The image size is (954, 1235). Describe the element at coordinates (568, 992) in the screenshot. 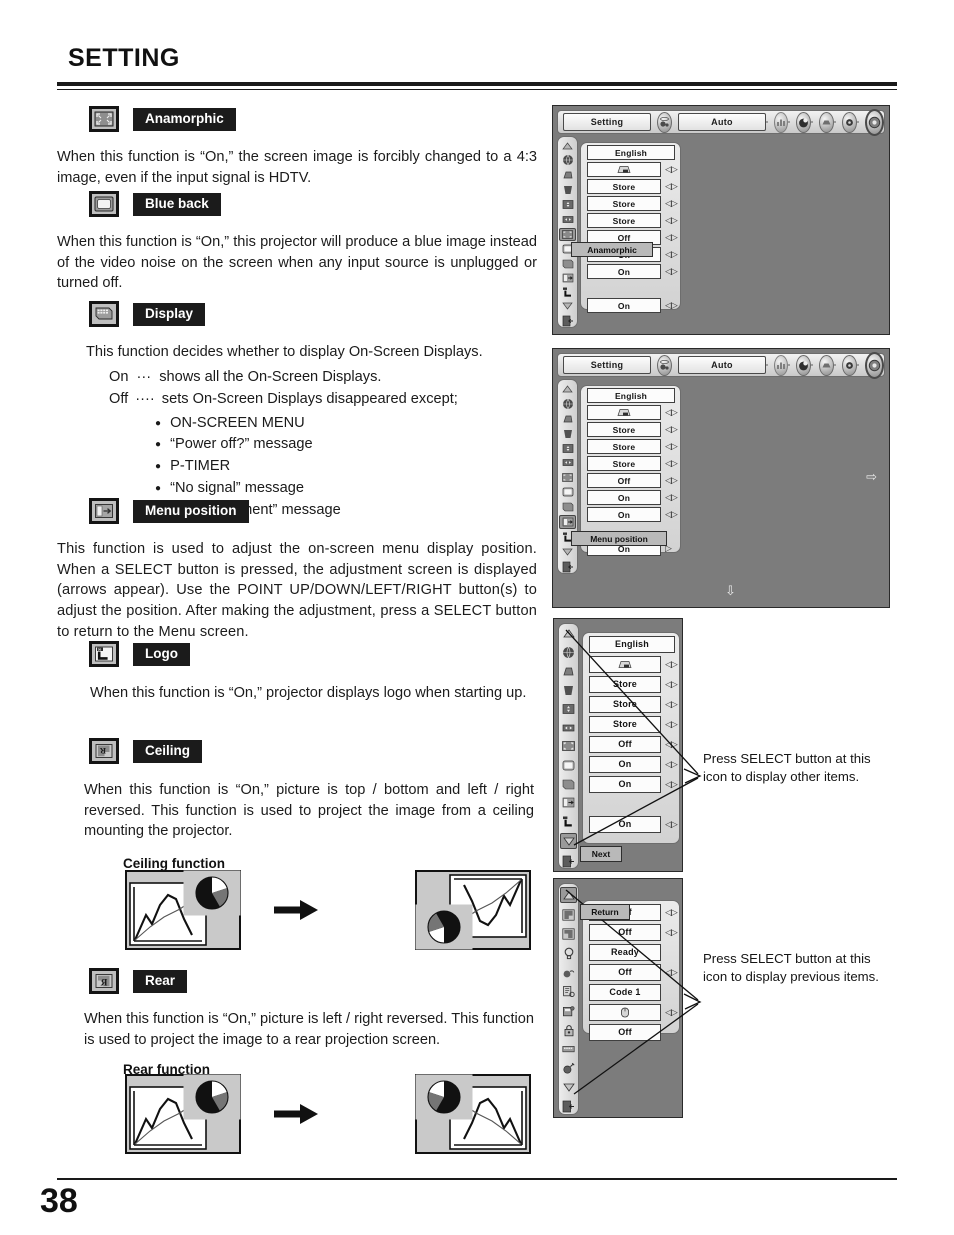

I see `lamp-counter-icon` at that location.